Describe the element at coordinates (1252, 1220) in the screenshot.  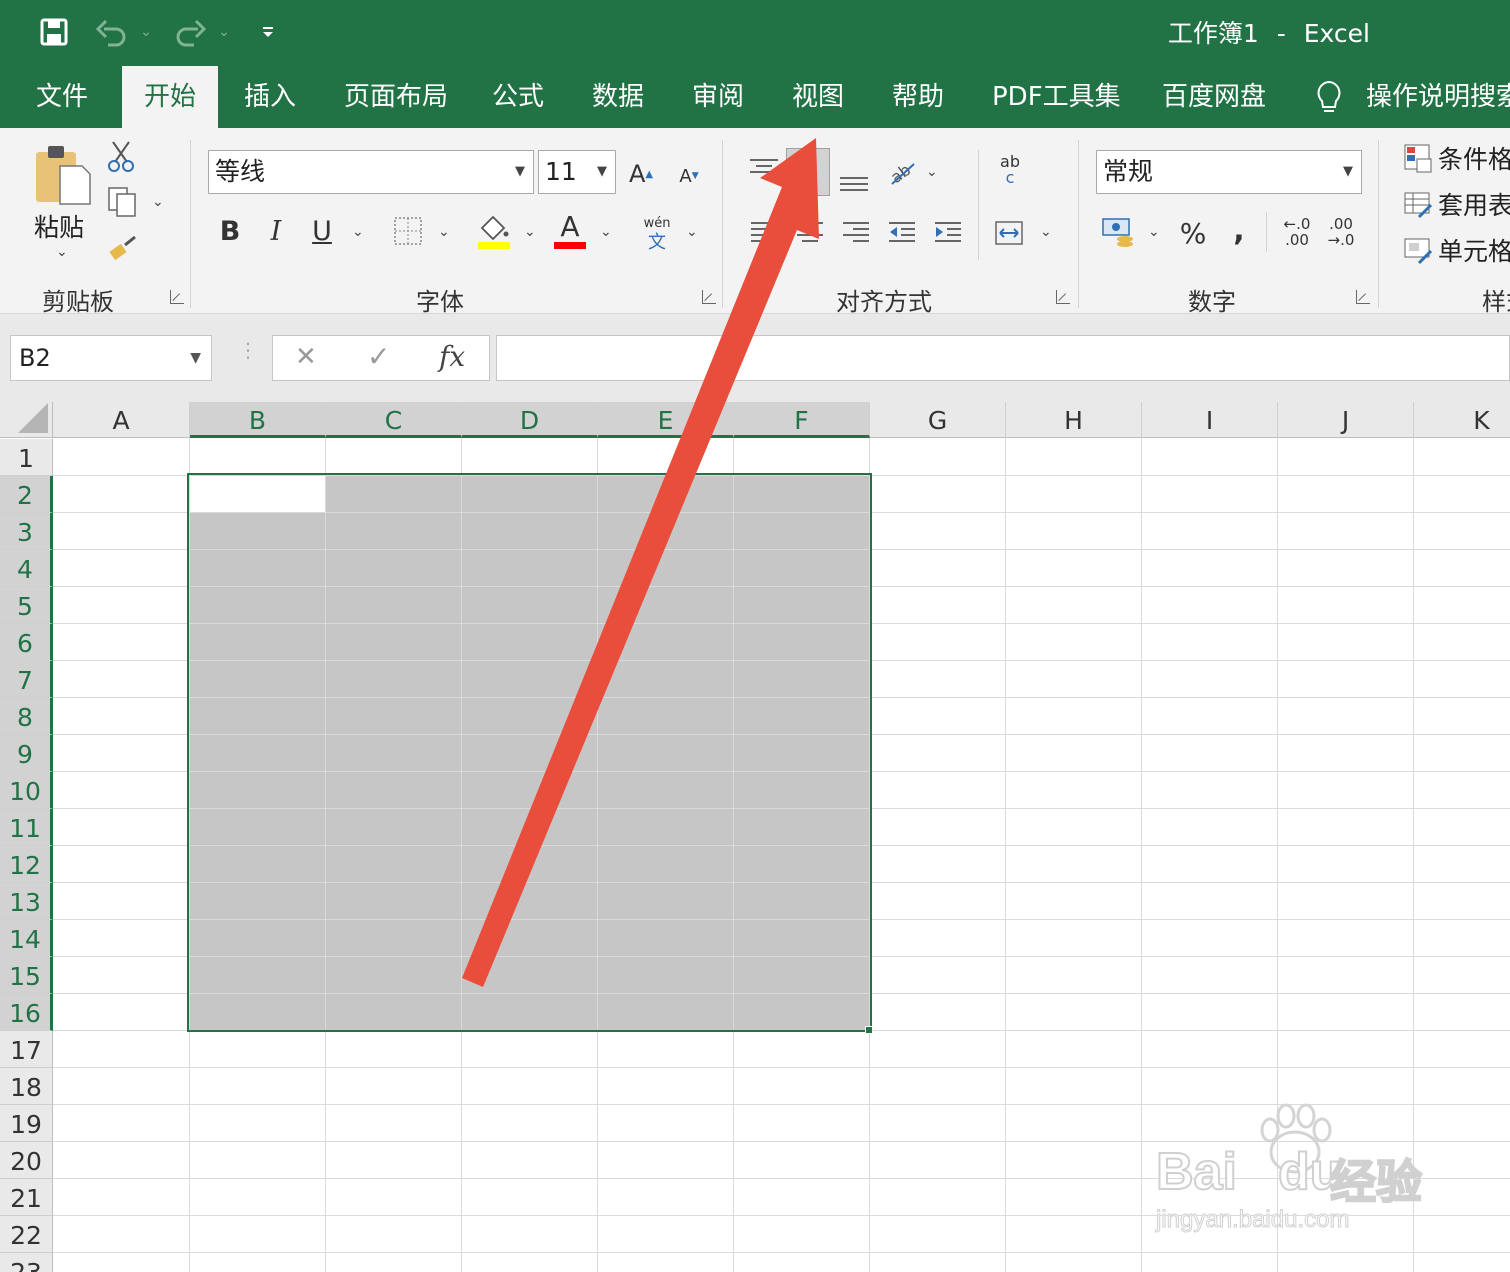
I see `watermark-url: jingyan.baidu.com` at that location.